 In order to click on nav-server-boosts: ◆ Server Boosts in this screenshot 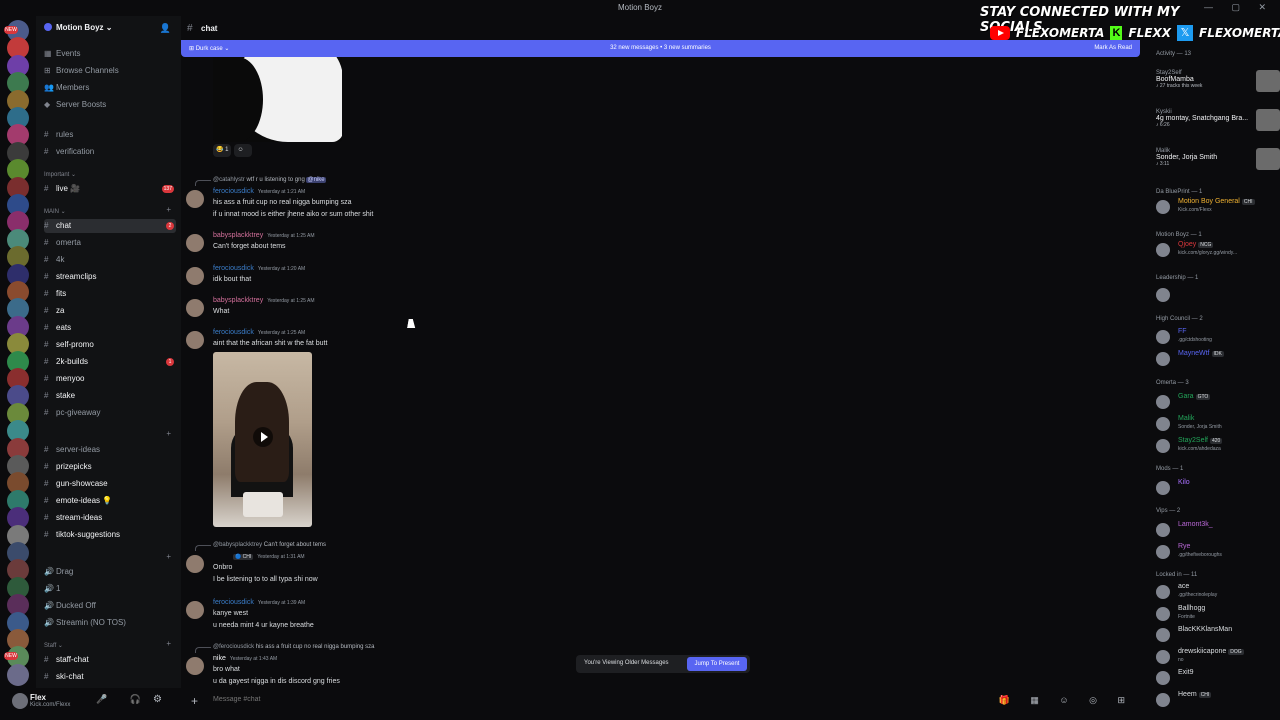, I will do `click(110, 105)`.